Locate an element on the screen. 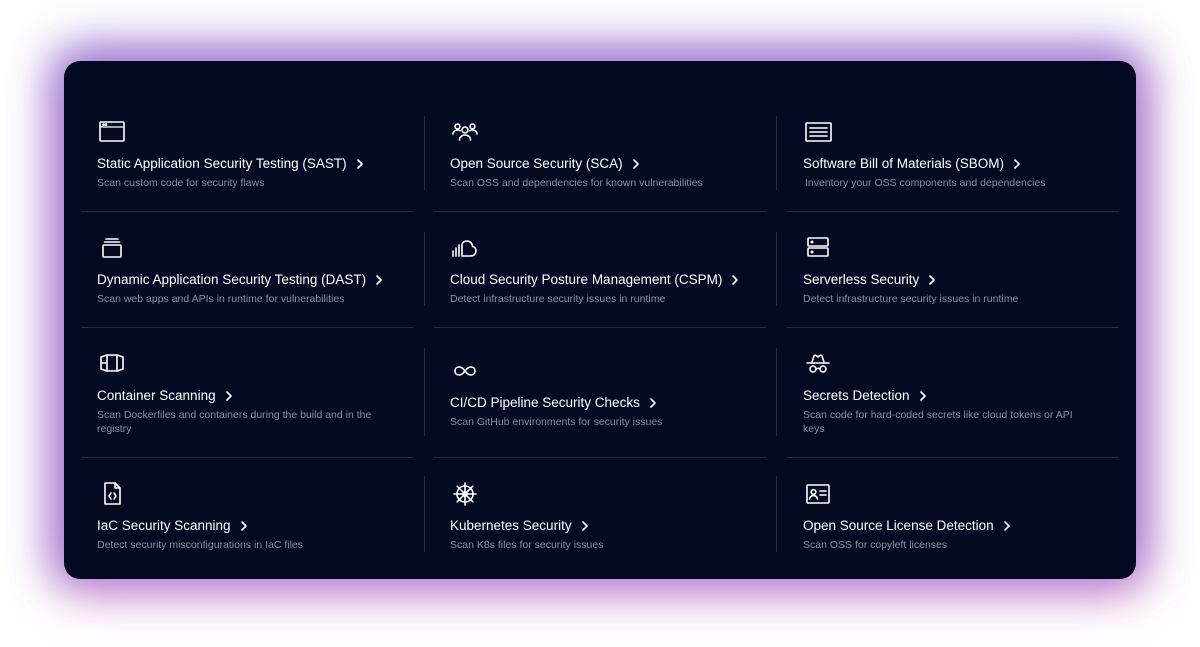 This screenshot has width=1200, height=647. id-card-icon is located at coordinates (818, 494).